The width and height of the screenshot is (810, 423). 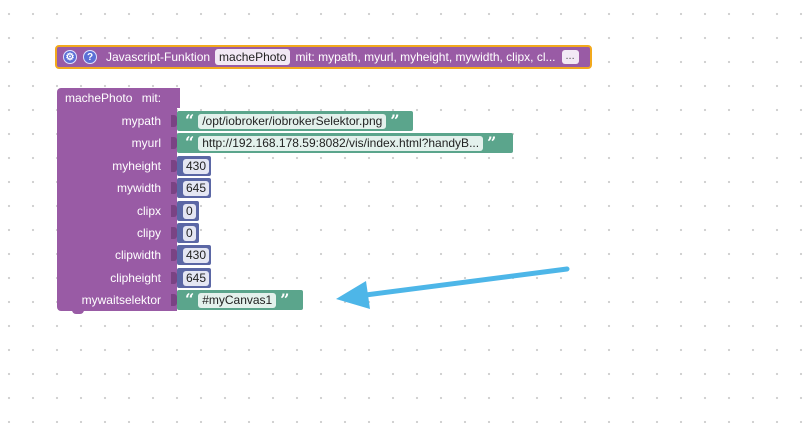 I want to click on function-type-label: Javascript-Funktion, so click(x=158, y=57).